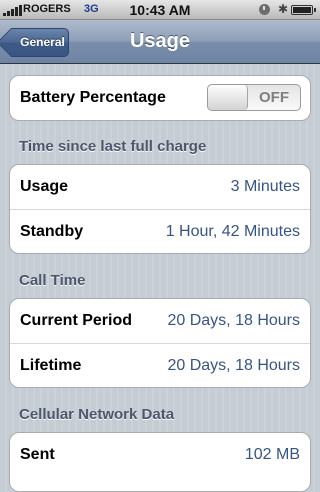 Image resolution: width=320 pixels, height=492 pixels. Describe the element at coordinates (265, 186) in the screenshot. I see `row-value-usage: 3 Minutes` at that location.